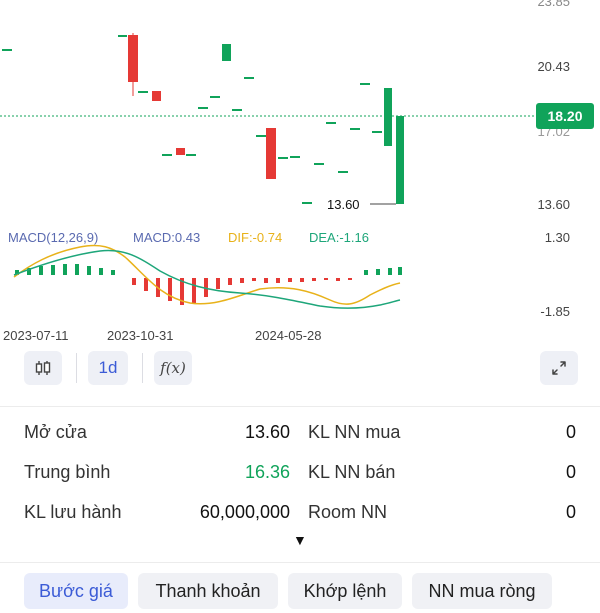 Image resolution: width=600 pixels, height=613 pixels. What do you see at coordinates (352, 472) in the screenshot?
I see `foreign-sell-label: KL NN bán` at bounding box center [352, 472].